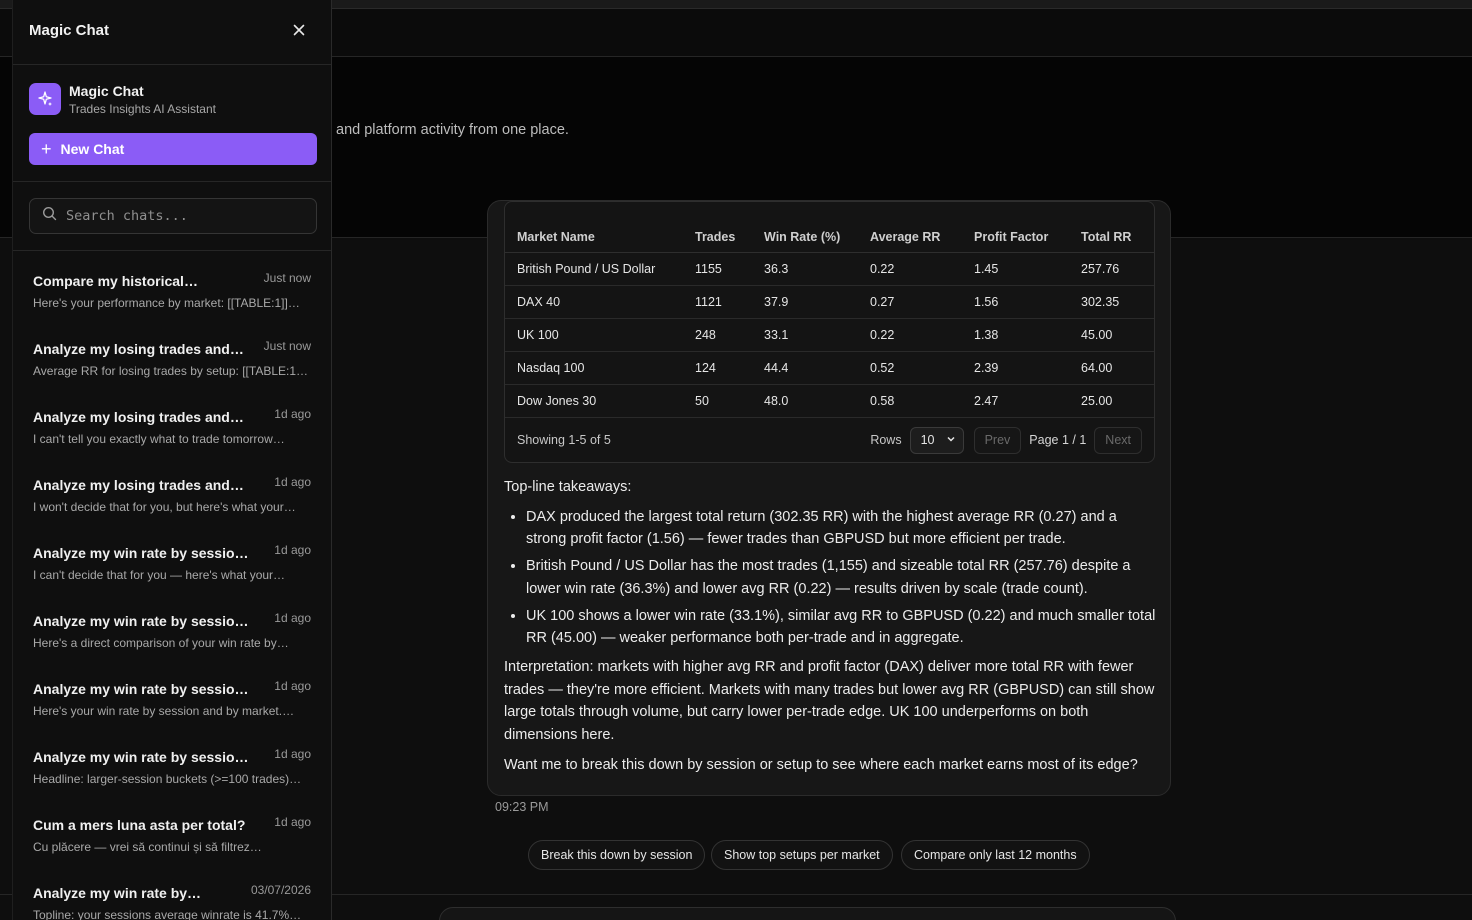 This screenshot has width=1472, height=920. I want to click on table-cell: 50, so click(717, 401).